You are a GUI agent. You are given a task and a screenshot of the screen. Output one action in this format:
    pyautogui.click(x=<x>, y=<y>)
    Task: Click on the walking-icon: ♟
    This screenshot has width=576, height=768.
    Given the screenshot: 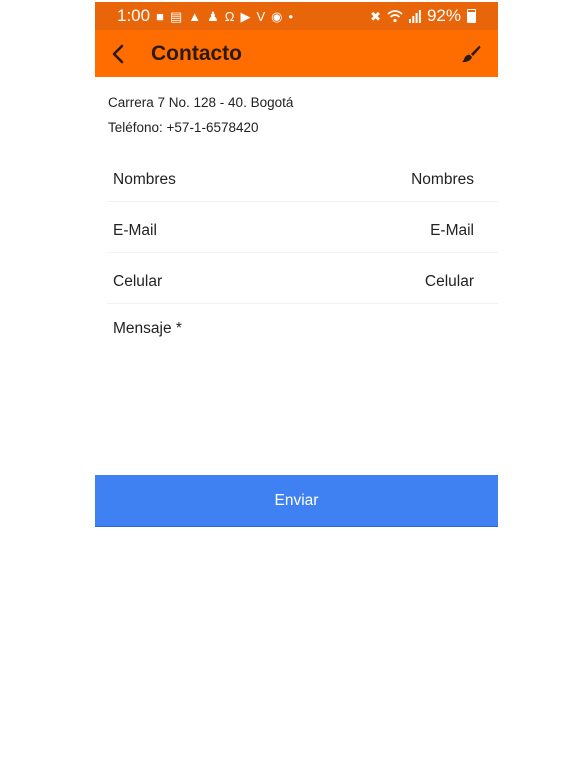 What is the action you would take?
    pyautogui.click(x=213, y=16)
    